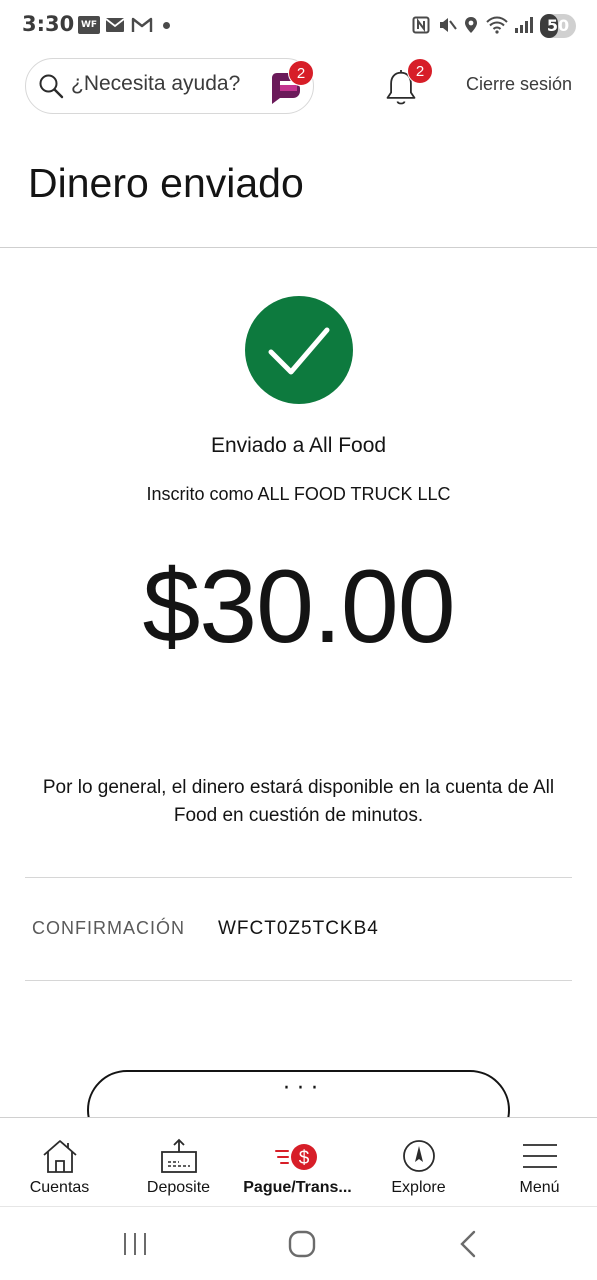 The image size is (597, 1280). What do you see at coordinates (300, 1088) in the screenshot?
I see `more-options-label: · · ·` at bounding box center [300, 1088].